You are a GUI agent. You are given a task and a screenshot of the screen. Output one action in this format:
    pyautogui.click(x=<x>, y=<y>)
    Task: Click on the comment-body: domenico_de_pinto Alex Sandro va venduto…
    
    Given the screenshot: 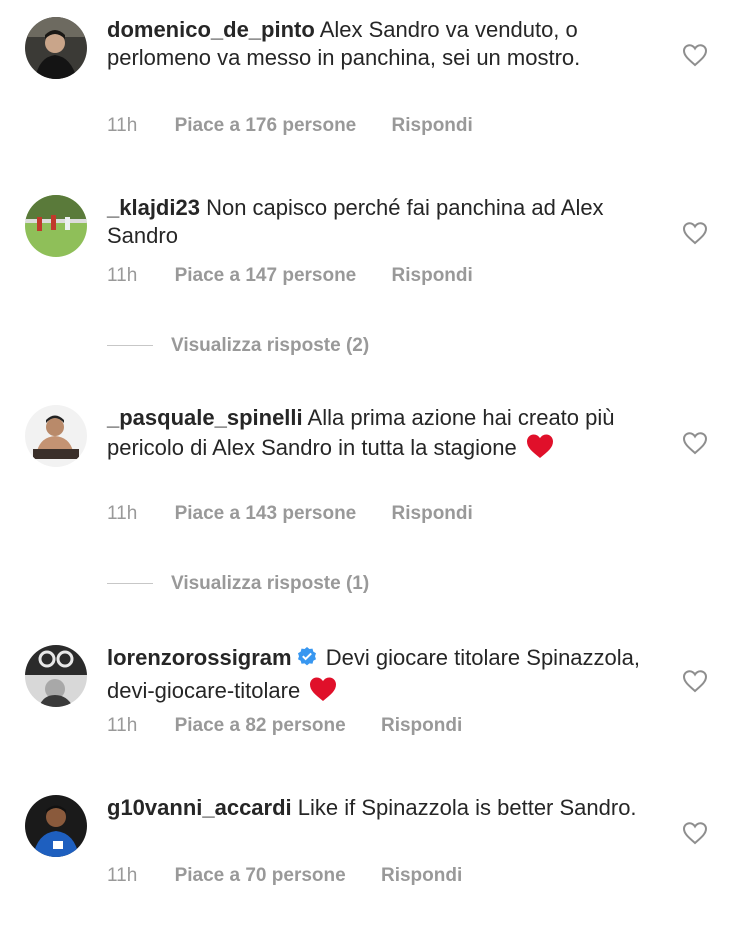 What is the action you would take?
    pyautogui.click(x=387, y=44)
    